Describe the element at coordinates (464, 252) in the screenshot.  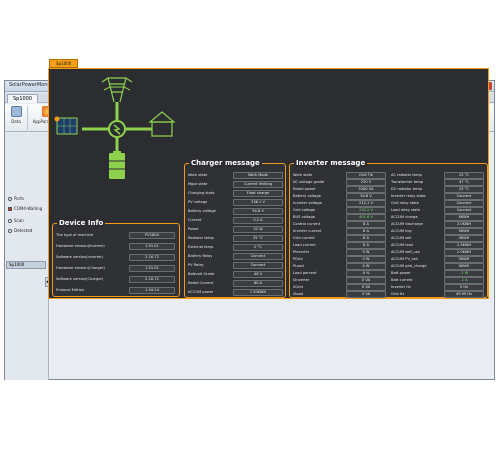
I see `field-value: 2.0KWH` at that location.